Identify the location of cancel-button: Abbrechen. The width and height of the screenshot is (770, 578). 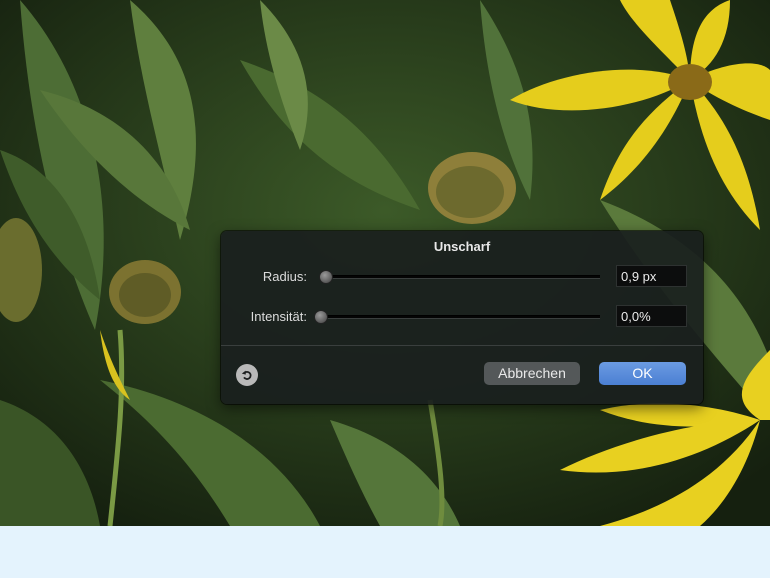
(532, 373).